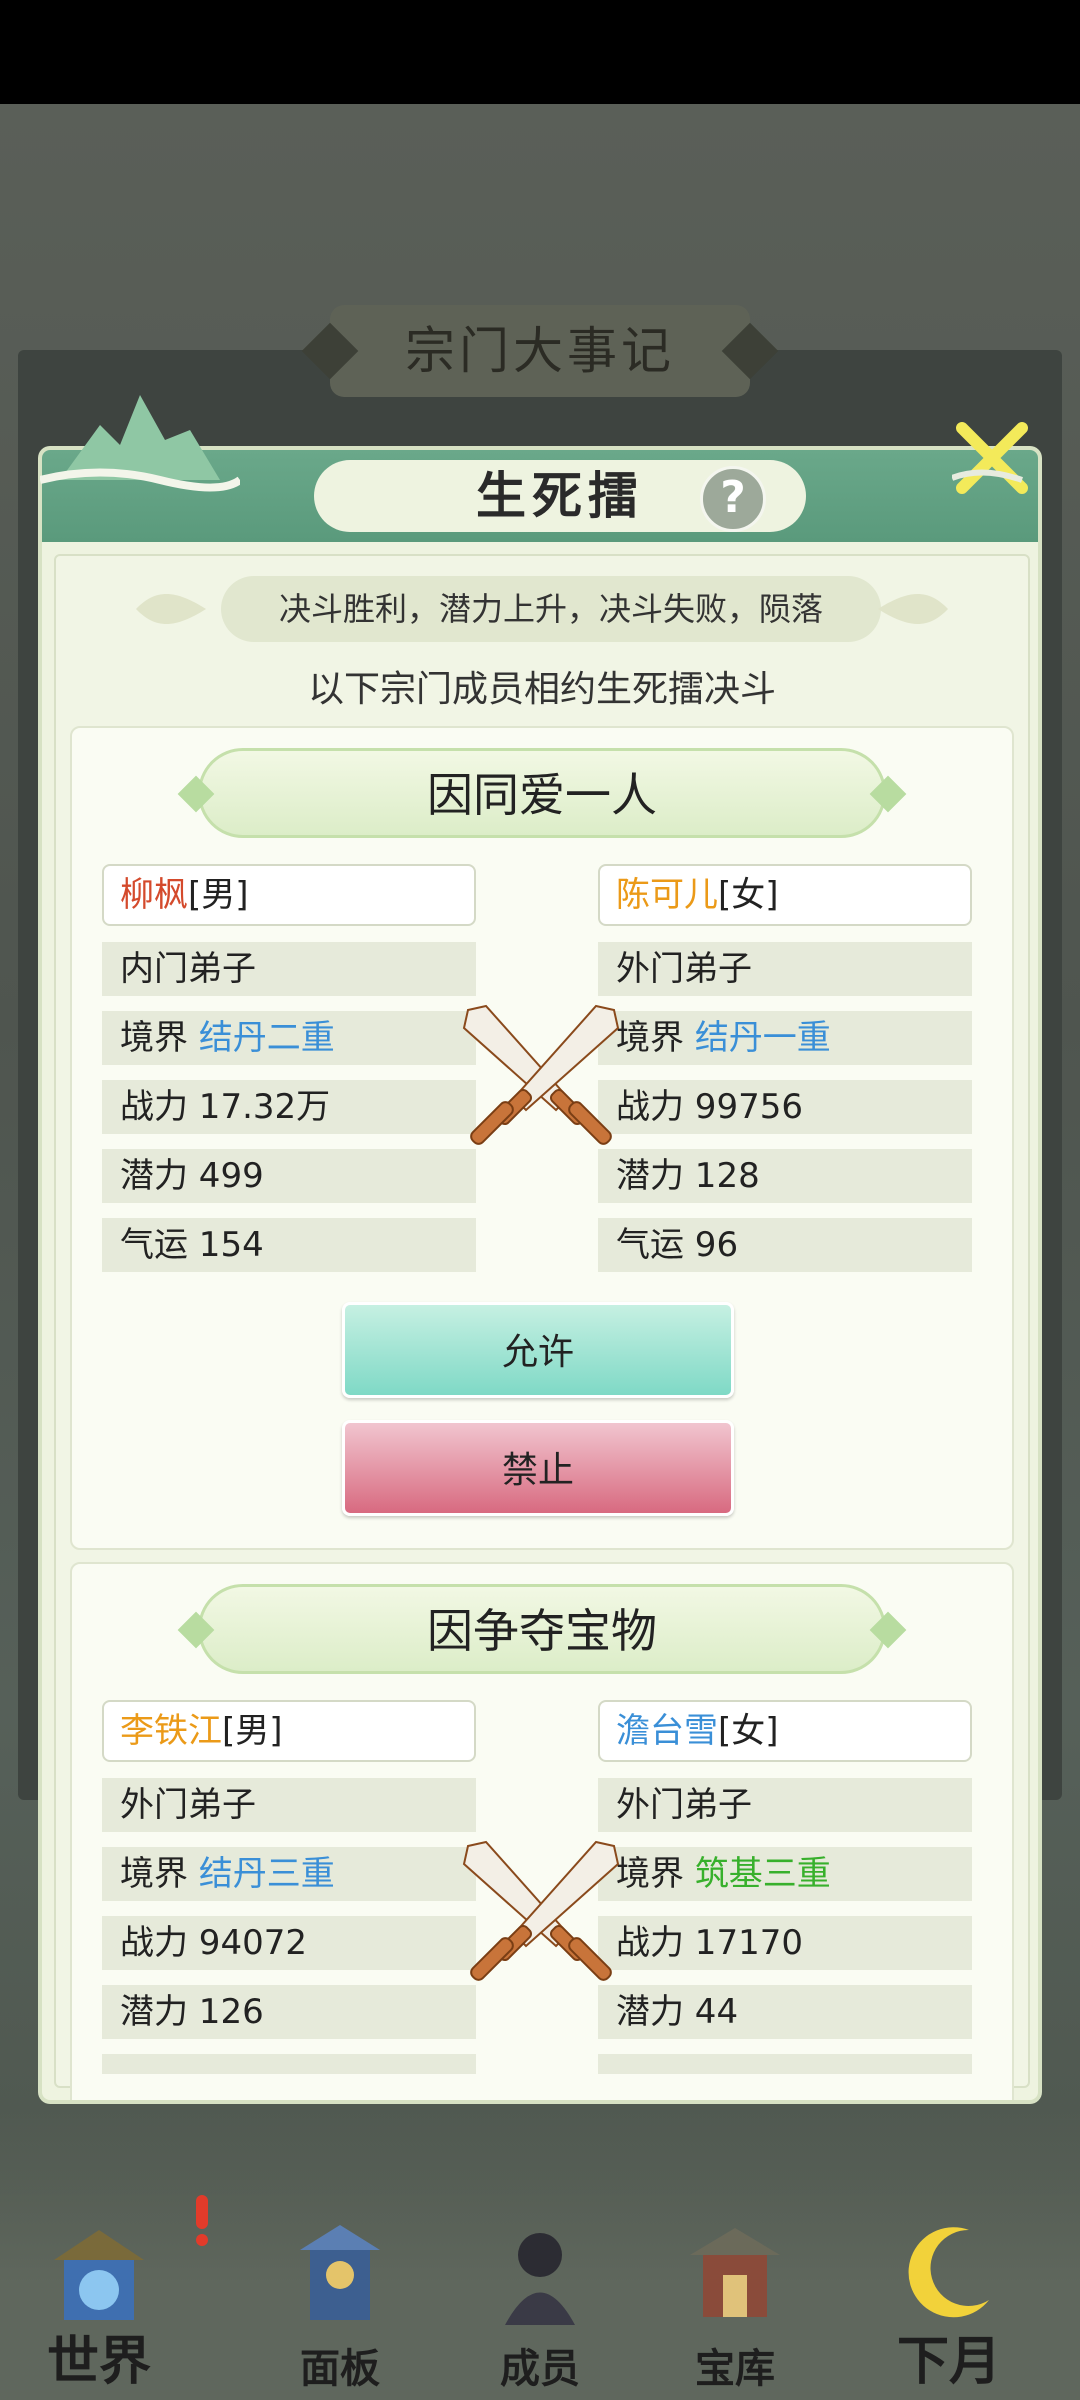  What do you see at coordinates (735, 2368) in the screenshot?
I see `nav-label: 宝库` at bounding box center [735, 2368].